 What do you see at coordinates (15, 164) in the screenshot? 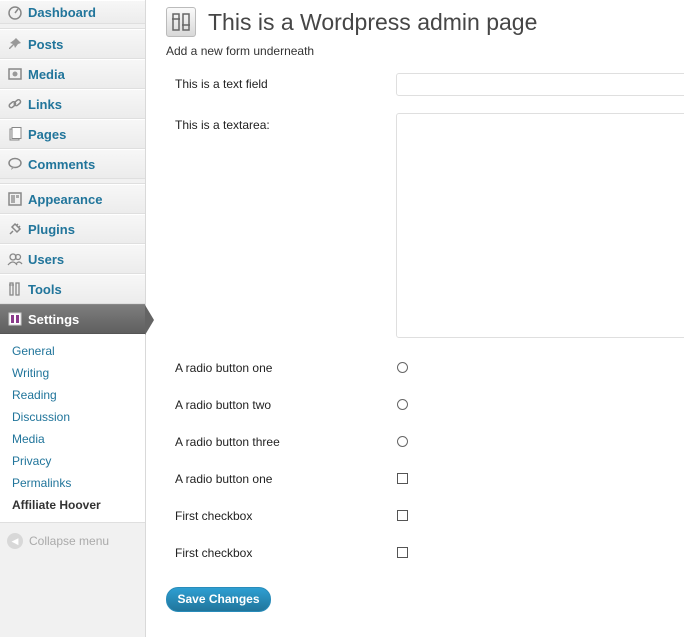
I see `comment-icon` at bounding box center [15, 164].